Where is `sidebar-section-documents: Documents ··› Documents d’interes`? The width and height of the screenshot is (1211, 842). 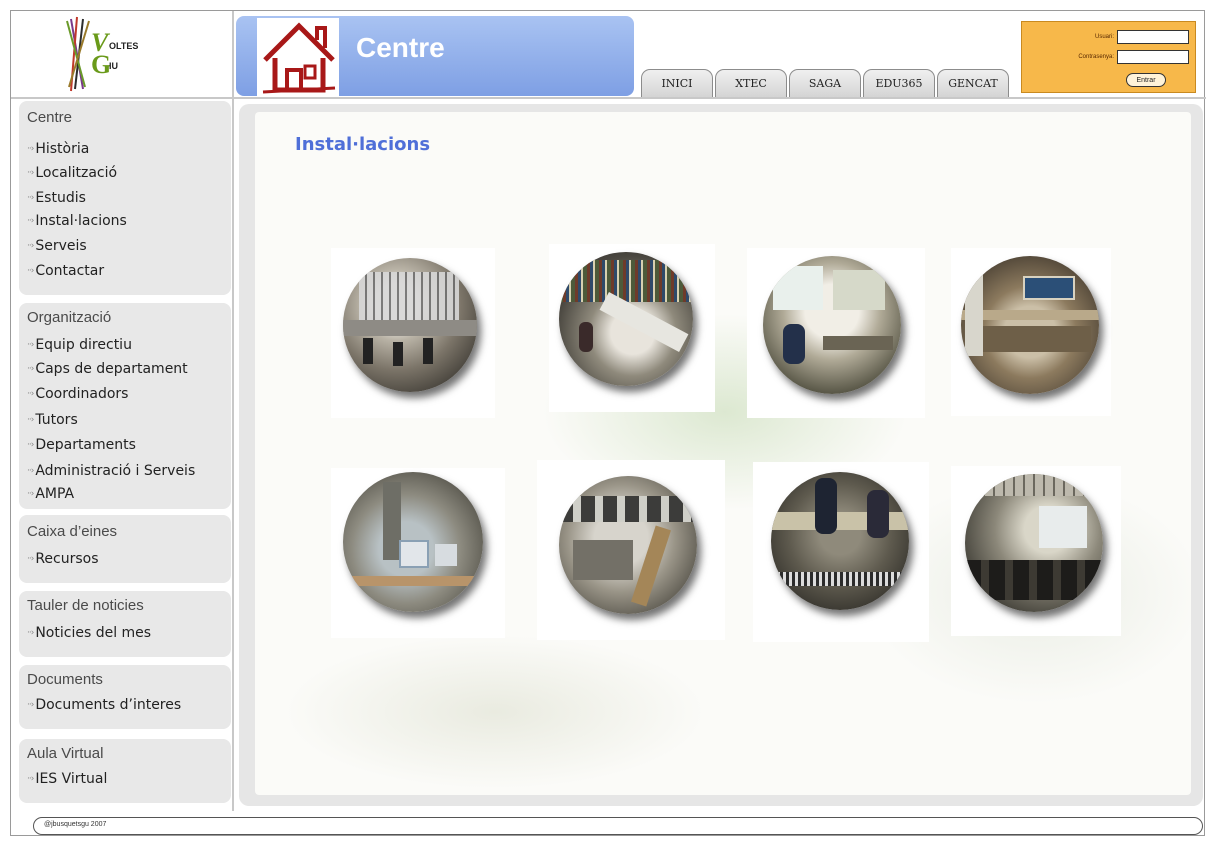 sidebar-section-documents: Documents ··› Documents d’interes is located at coordinates (125, 697).